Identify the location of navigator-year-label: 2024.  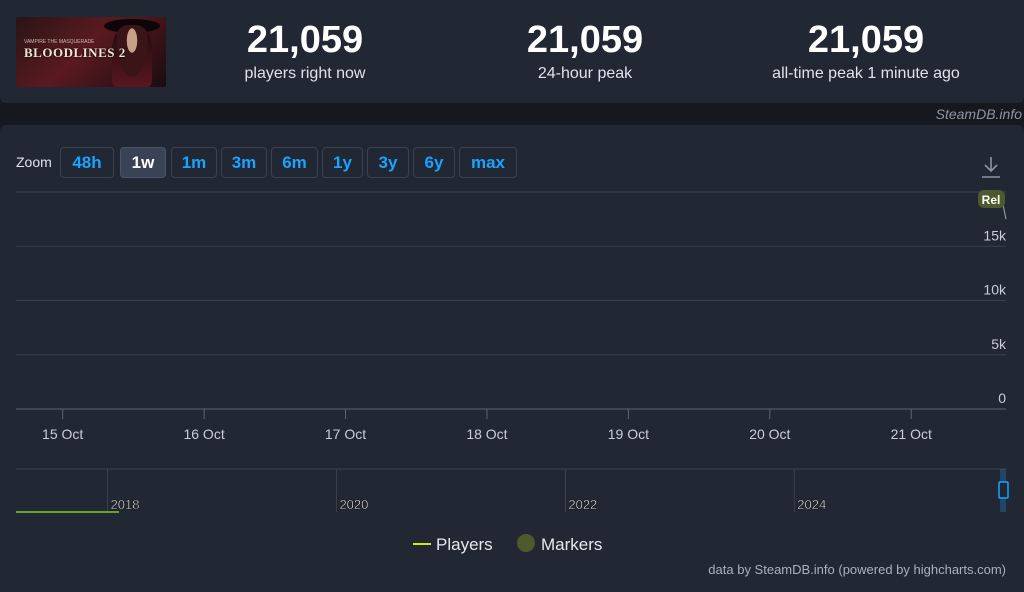
(811, 504).